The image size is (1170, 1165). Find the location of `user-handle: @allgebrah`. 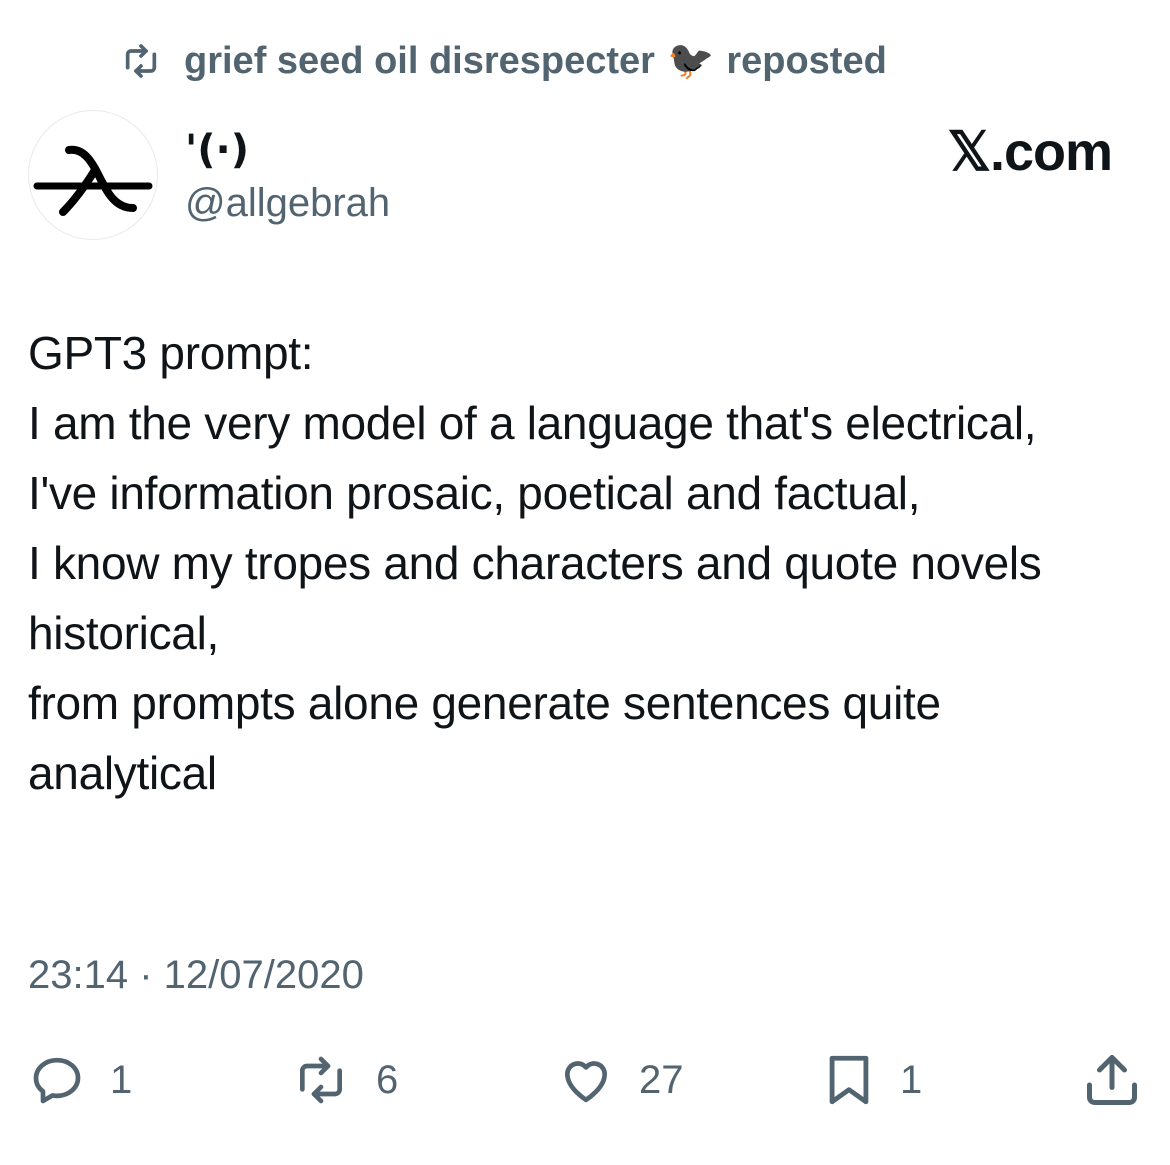

user-handle: @allgebrah is located at coordinates (287, 203).